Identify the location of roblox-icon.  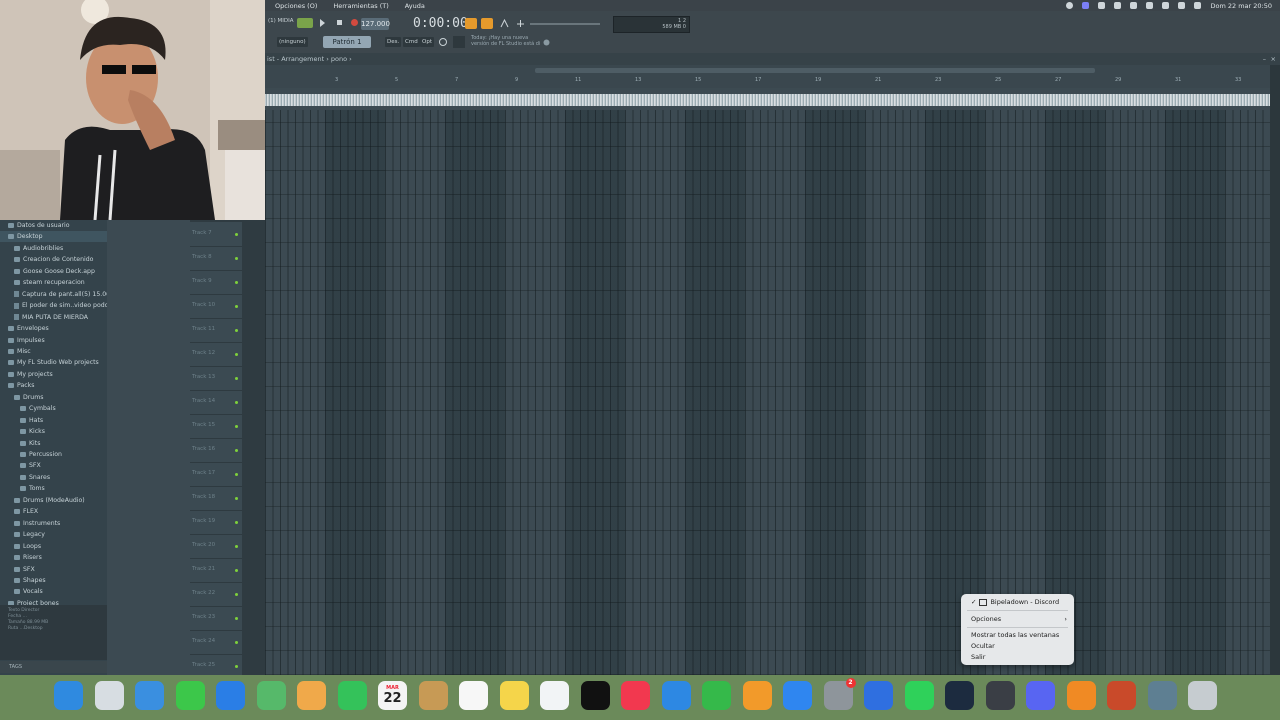
(878, 695).